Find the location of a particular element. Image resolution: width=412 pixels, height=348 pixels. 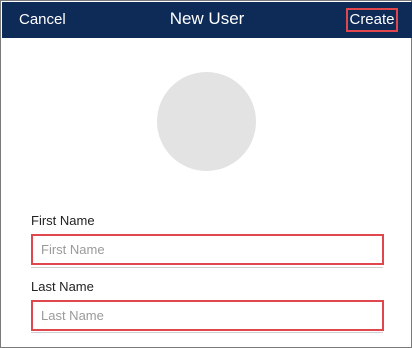

first-name-field-box is located at coordinates (207, 249).